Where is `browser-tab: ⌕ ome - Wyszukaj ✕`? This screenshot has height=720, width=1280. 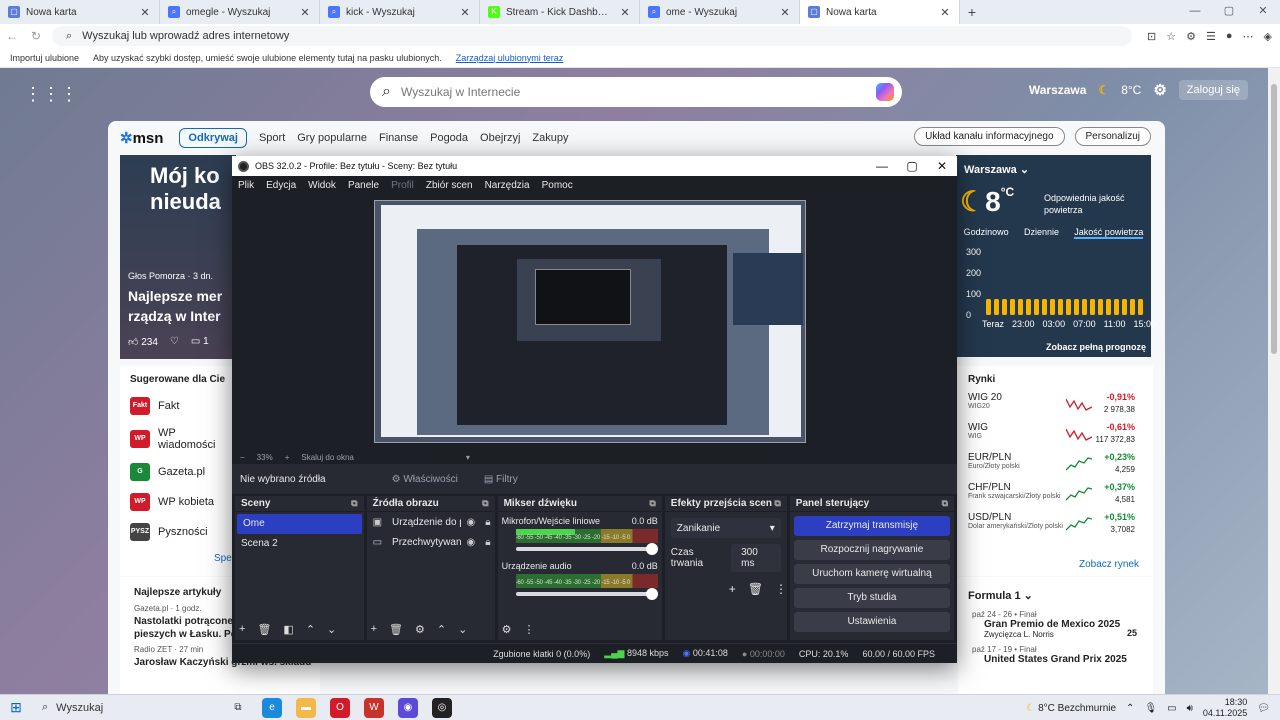 browser-tab: ⌕ ome - Wyszukaj ✕ is located at coordinates (720, 12).